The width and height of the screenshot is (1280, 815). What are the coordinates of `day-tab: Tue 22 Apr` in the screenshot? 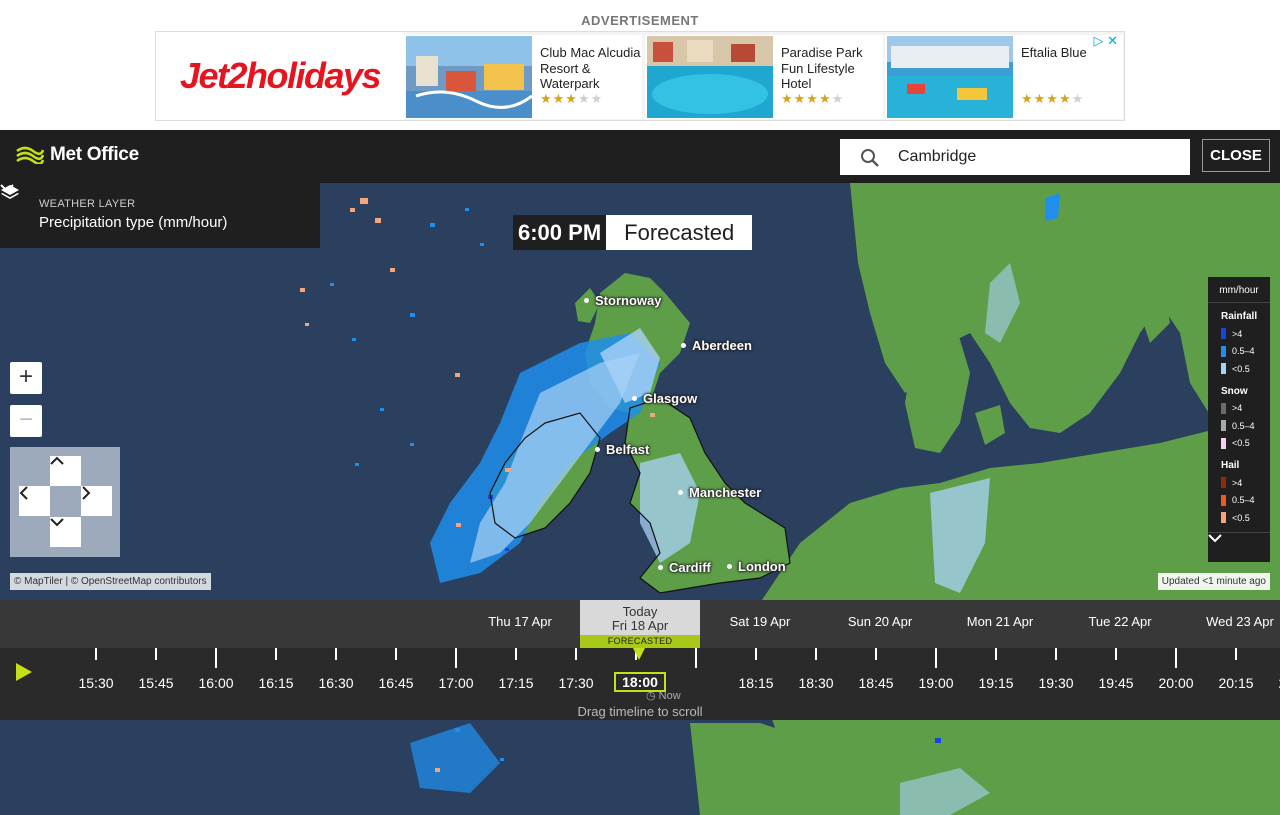 It's located at (1119, 621).